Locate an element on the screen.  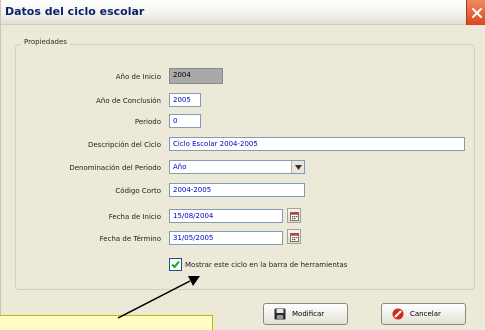
annotation-callout is located at coordinates (106, 322).